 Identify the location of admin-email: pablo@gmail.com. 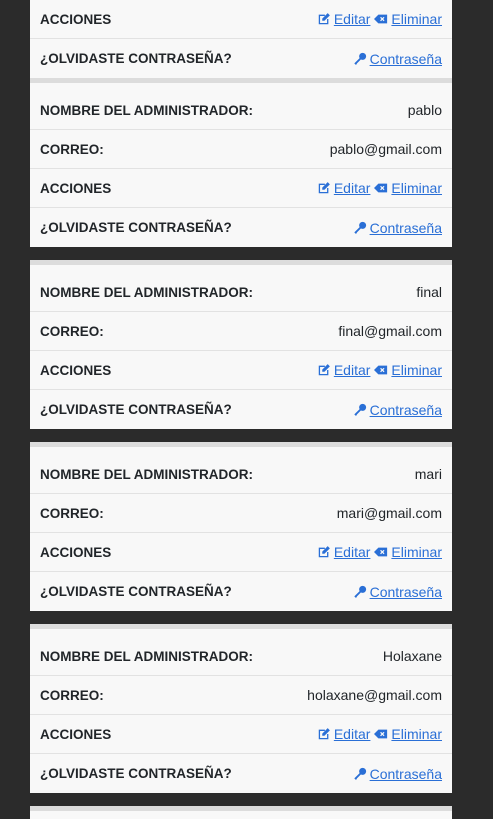
(385, 149).